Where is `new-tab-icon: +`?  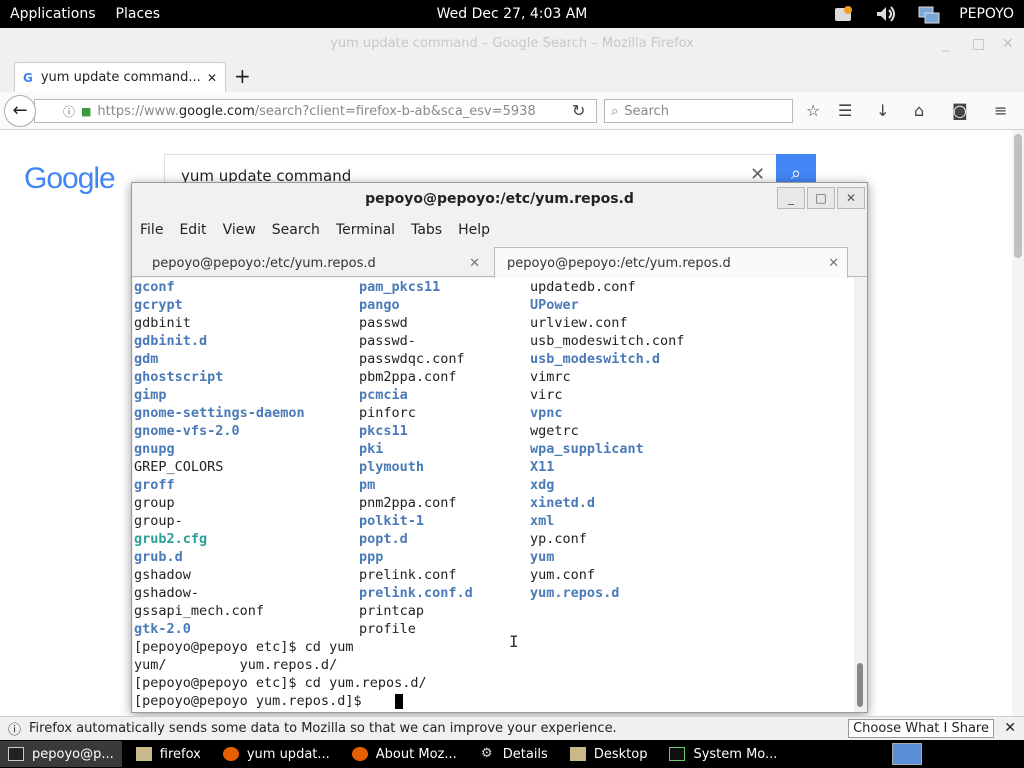
new-tab-icon: + is located at coordinates (242, 76).